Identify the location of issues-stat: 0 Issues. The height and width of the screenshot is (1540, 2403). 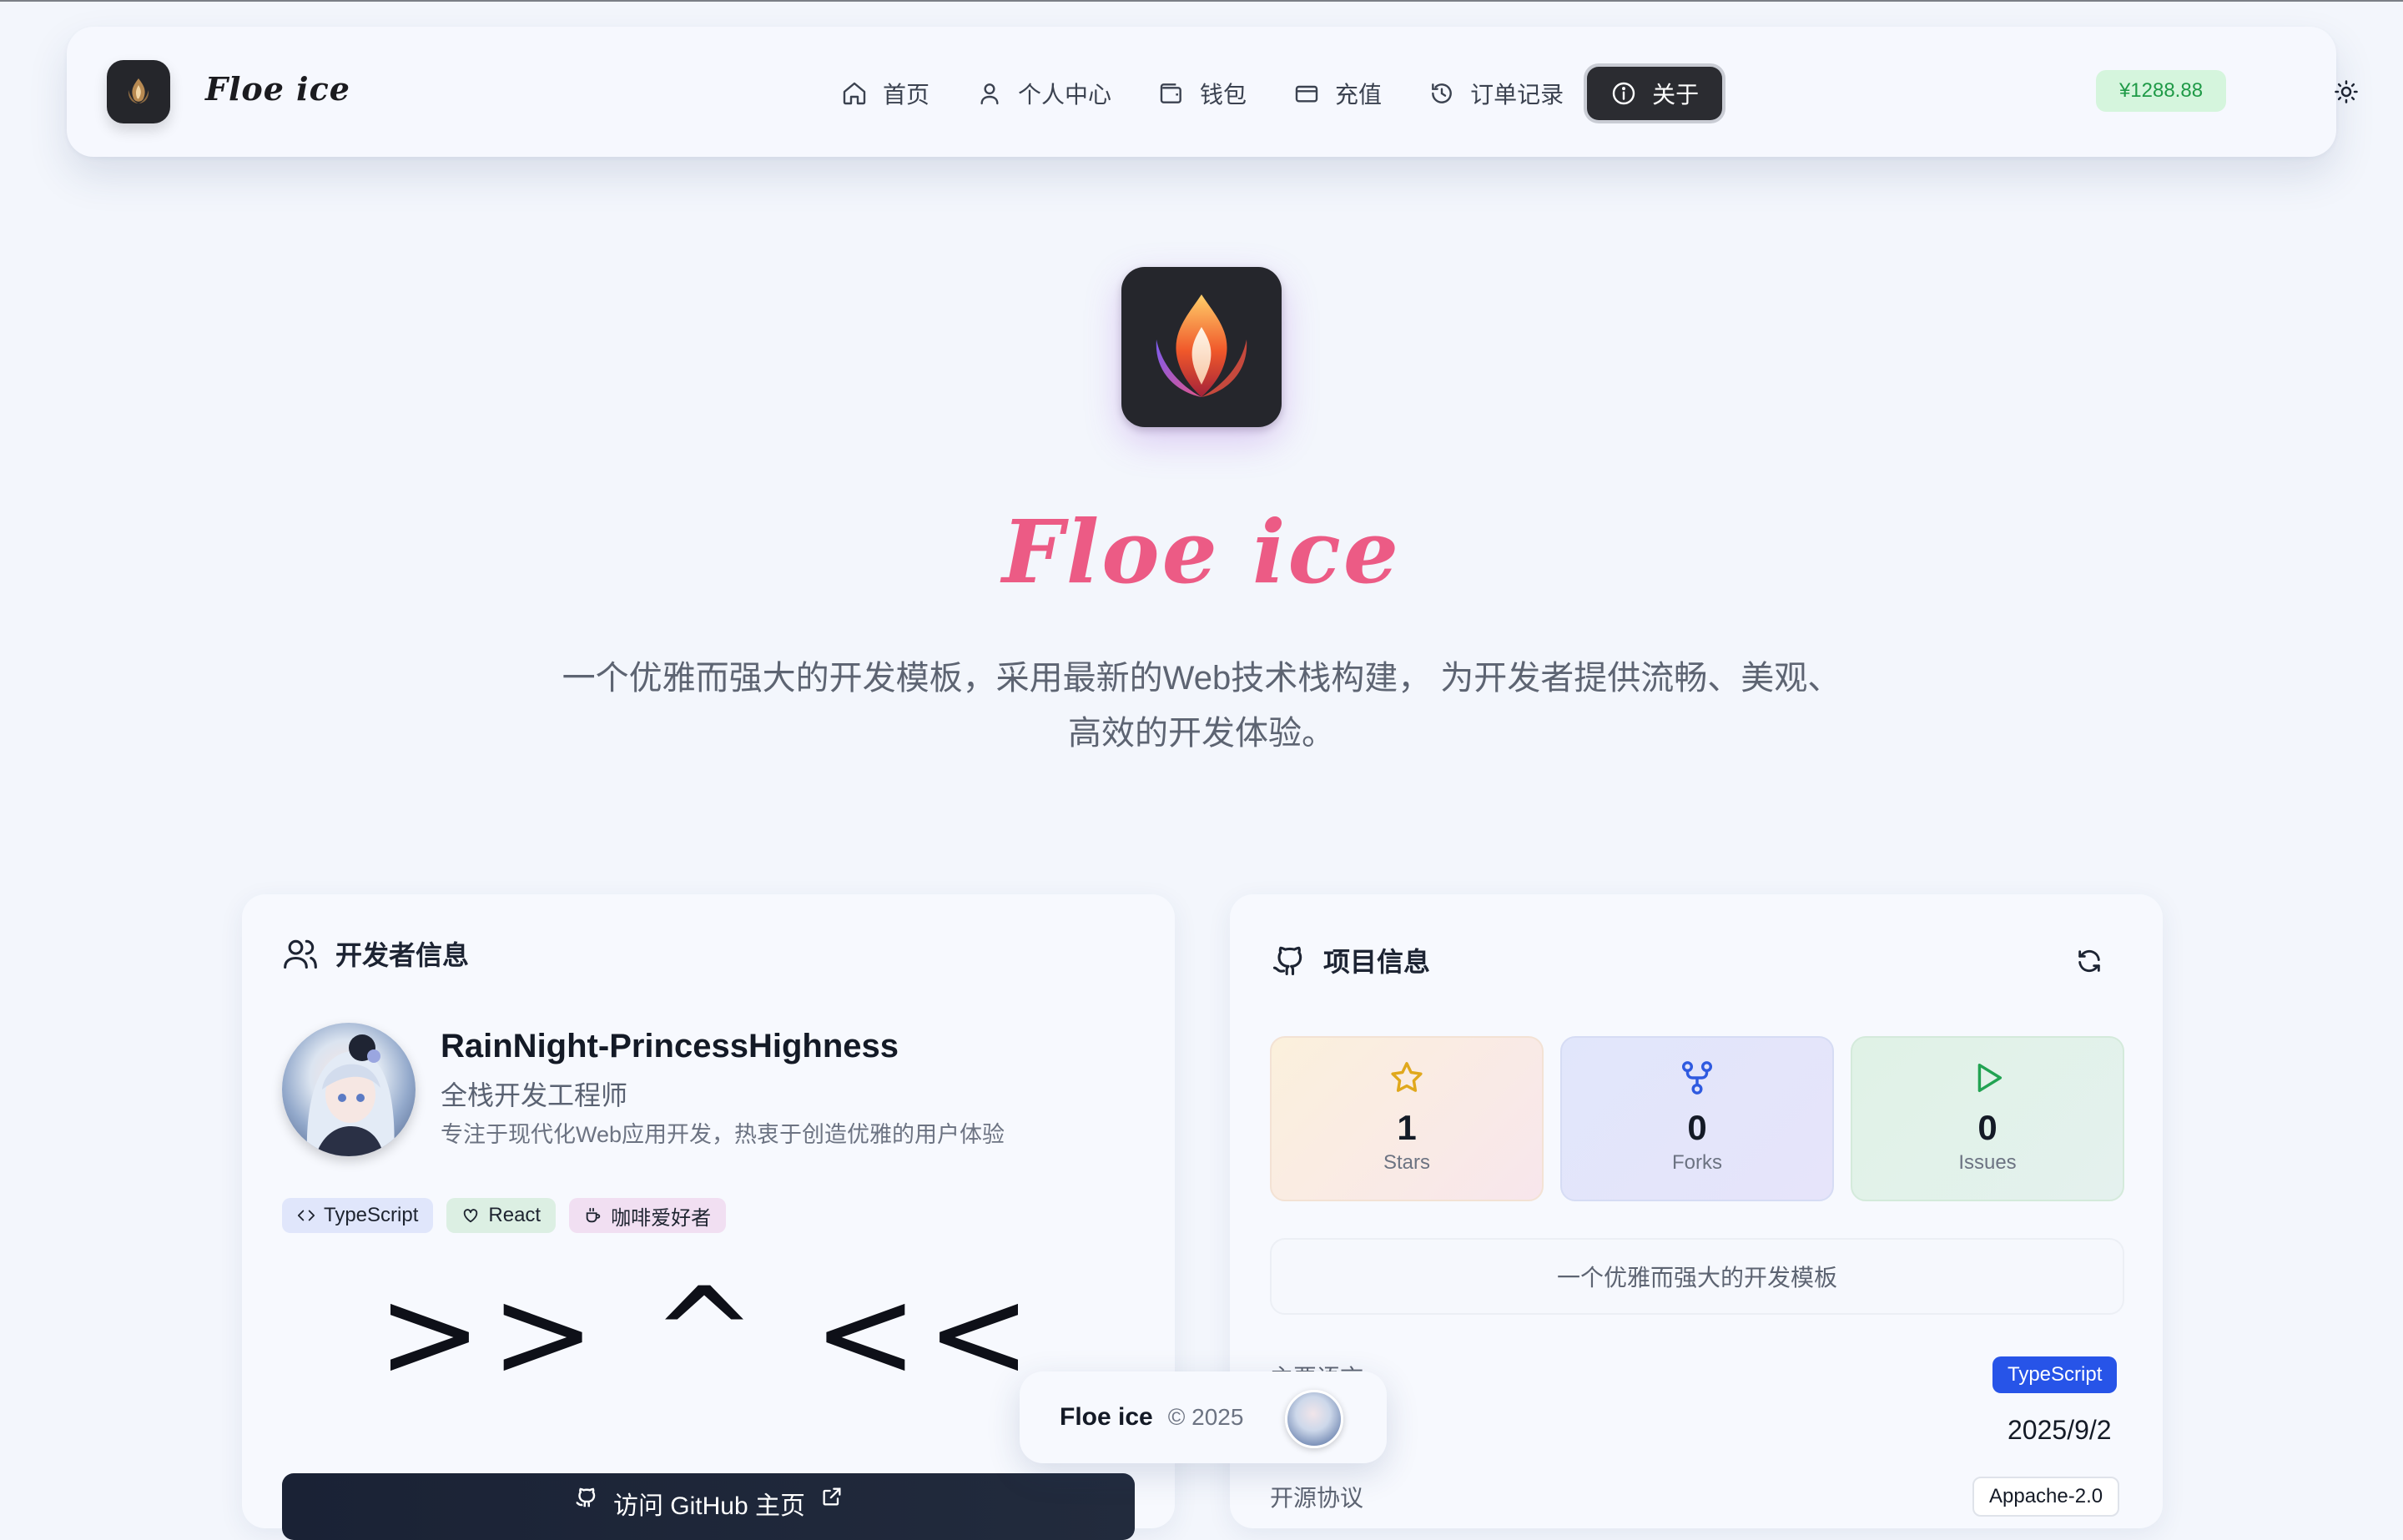
(1987, 1118).